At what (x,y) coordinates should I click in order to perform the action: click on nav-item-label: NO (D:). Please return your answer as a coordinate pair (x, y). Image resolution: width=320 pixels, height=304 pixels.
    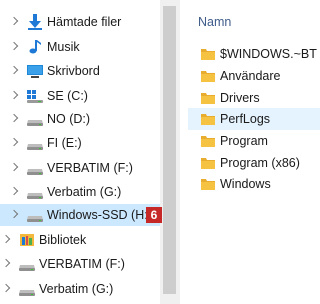
    Looking at the image, I should click on (69, 119).